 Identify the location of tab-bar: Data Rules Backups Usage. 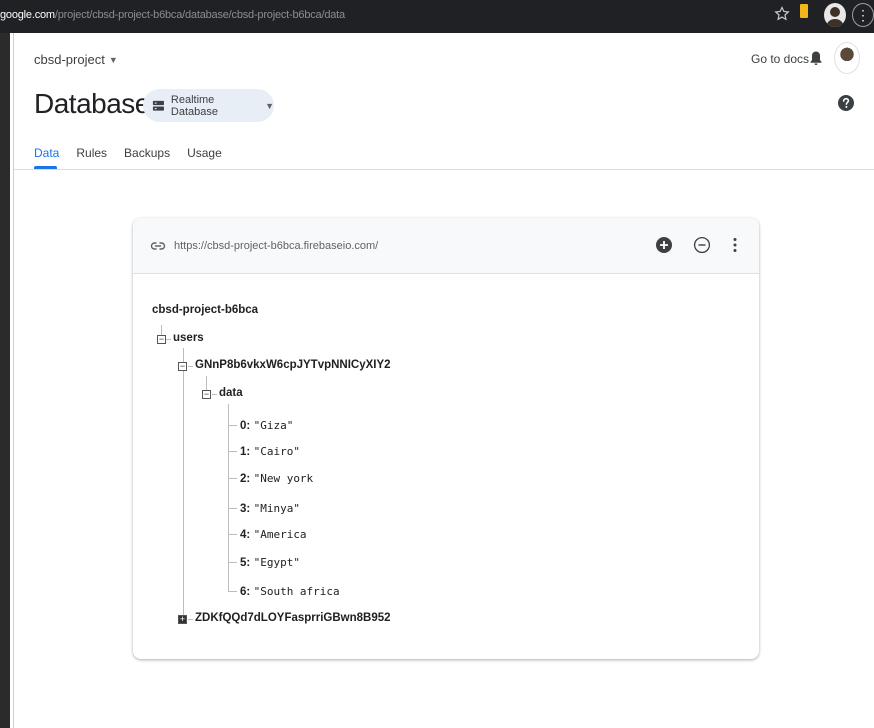
(136, 153).